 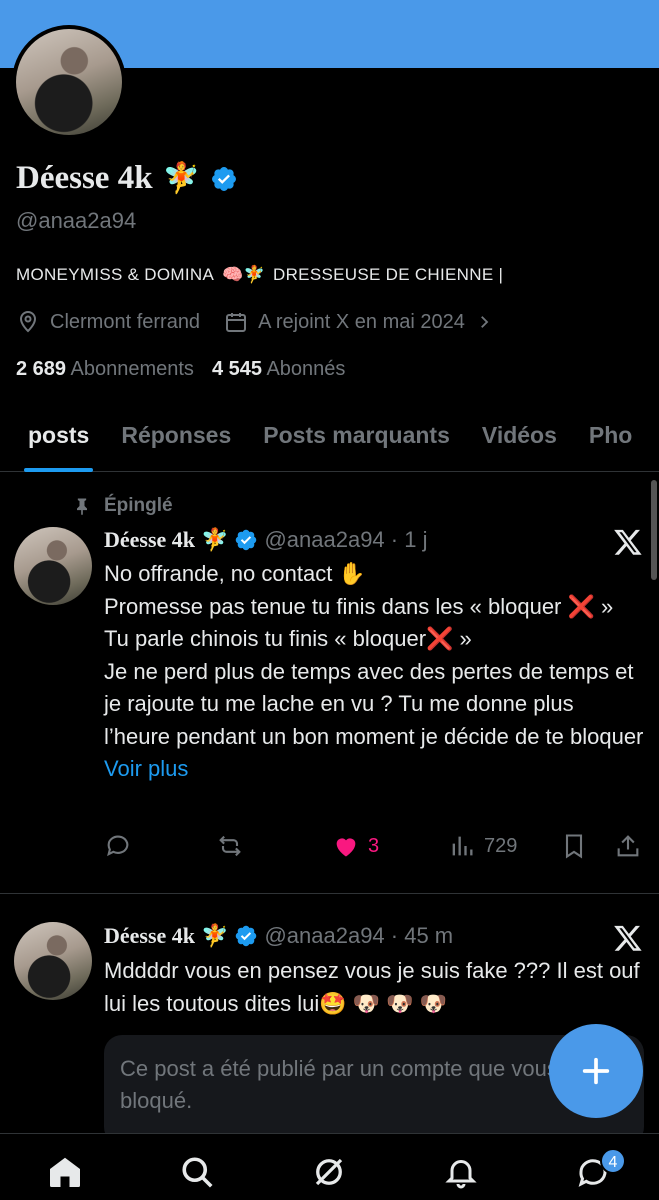 What do you see at coordinates (146, 768) in the screenshot?
I see `see-more-link: Voir plus` at bounding box center [146, 768].